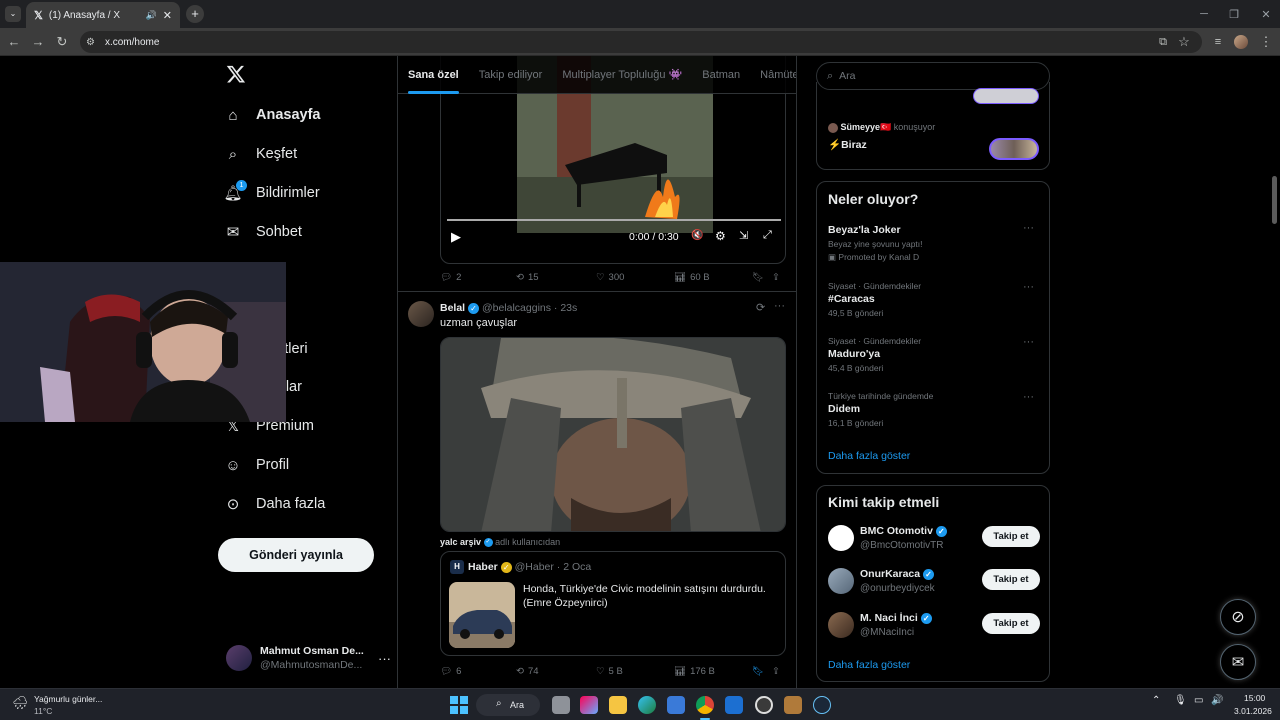 Image resolution: width=1280 pixels, height=720 pixels. I want to click on reload-icon: ↻, so click(62, 42).